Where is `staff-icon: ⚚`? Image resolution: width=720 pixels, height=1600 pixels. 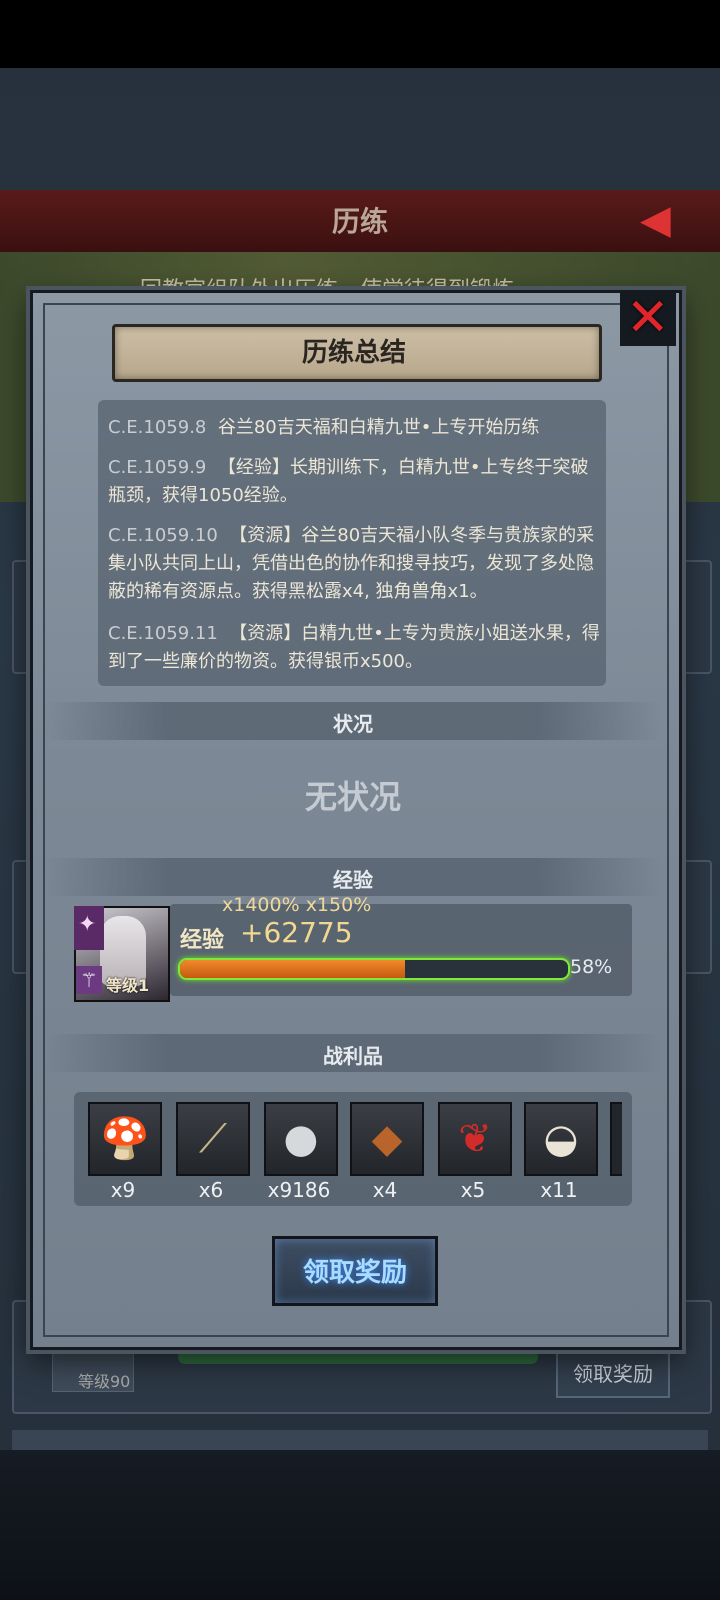 staff-icon: ⚚ is located at coordinates (89, 980).